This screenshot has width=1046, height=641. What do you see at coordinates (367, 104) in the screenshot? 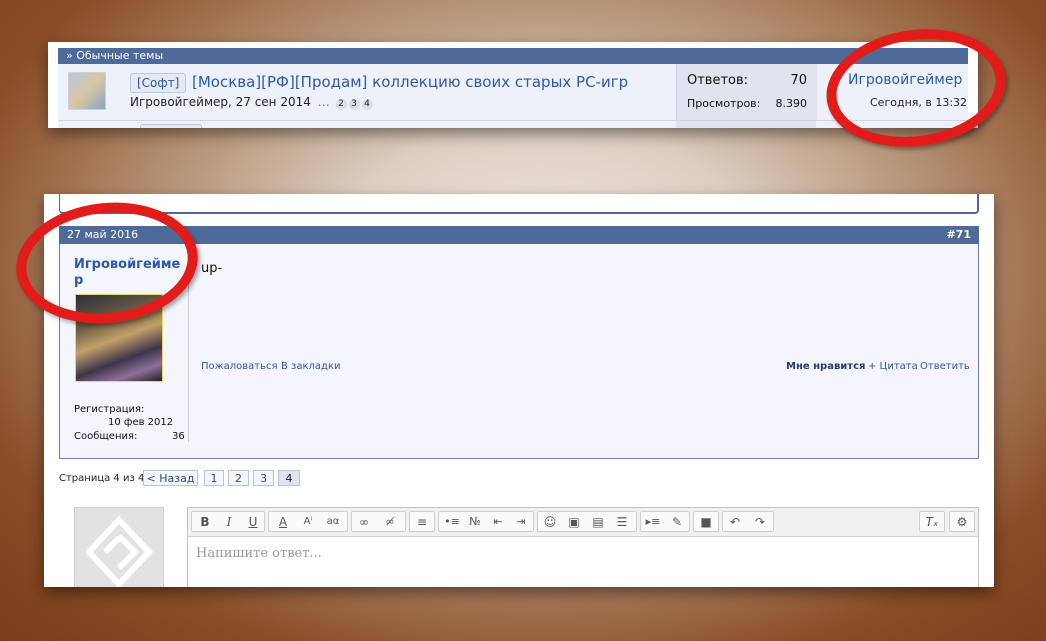
I see `thread-page-4: 4` at bounding box center [367, 104].